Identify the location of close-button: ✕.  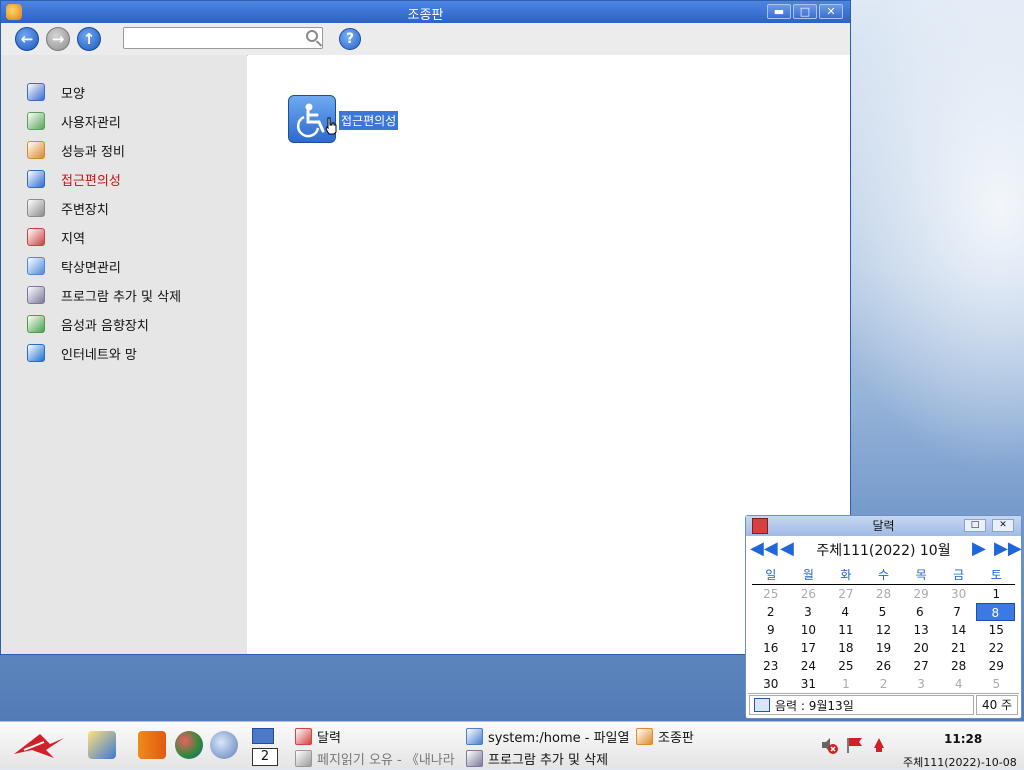
(831, 11).